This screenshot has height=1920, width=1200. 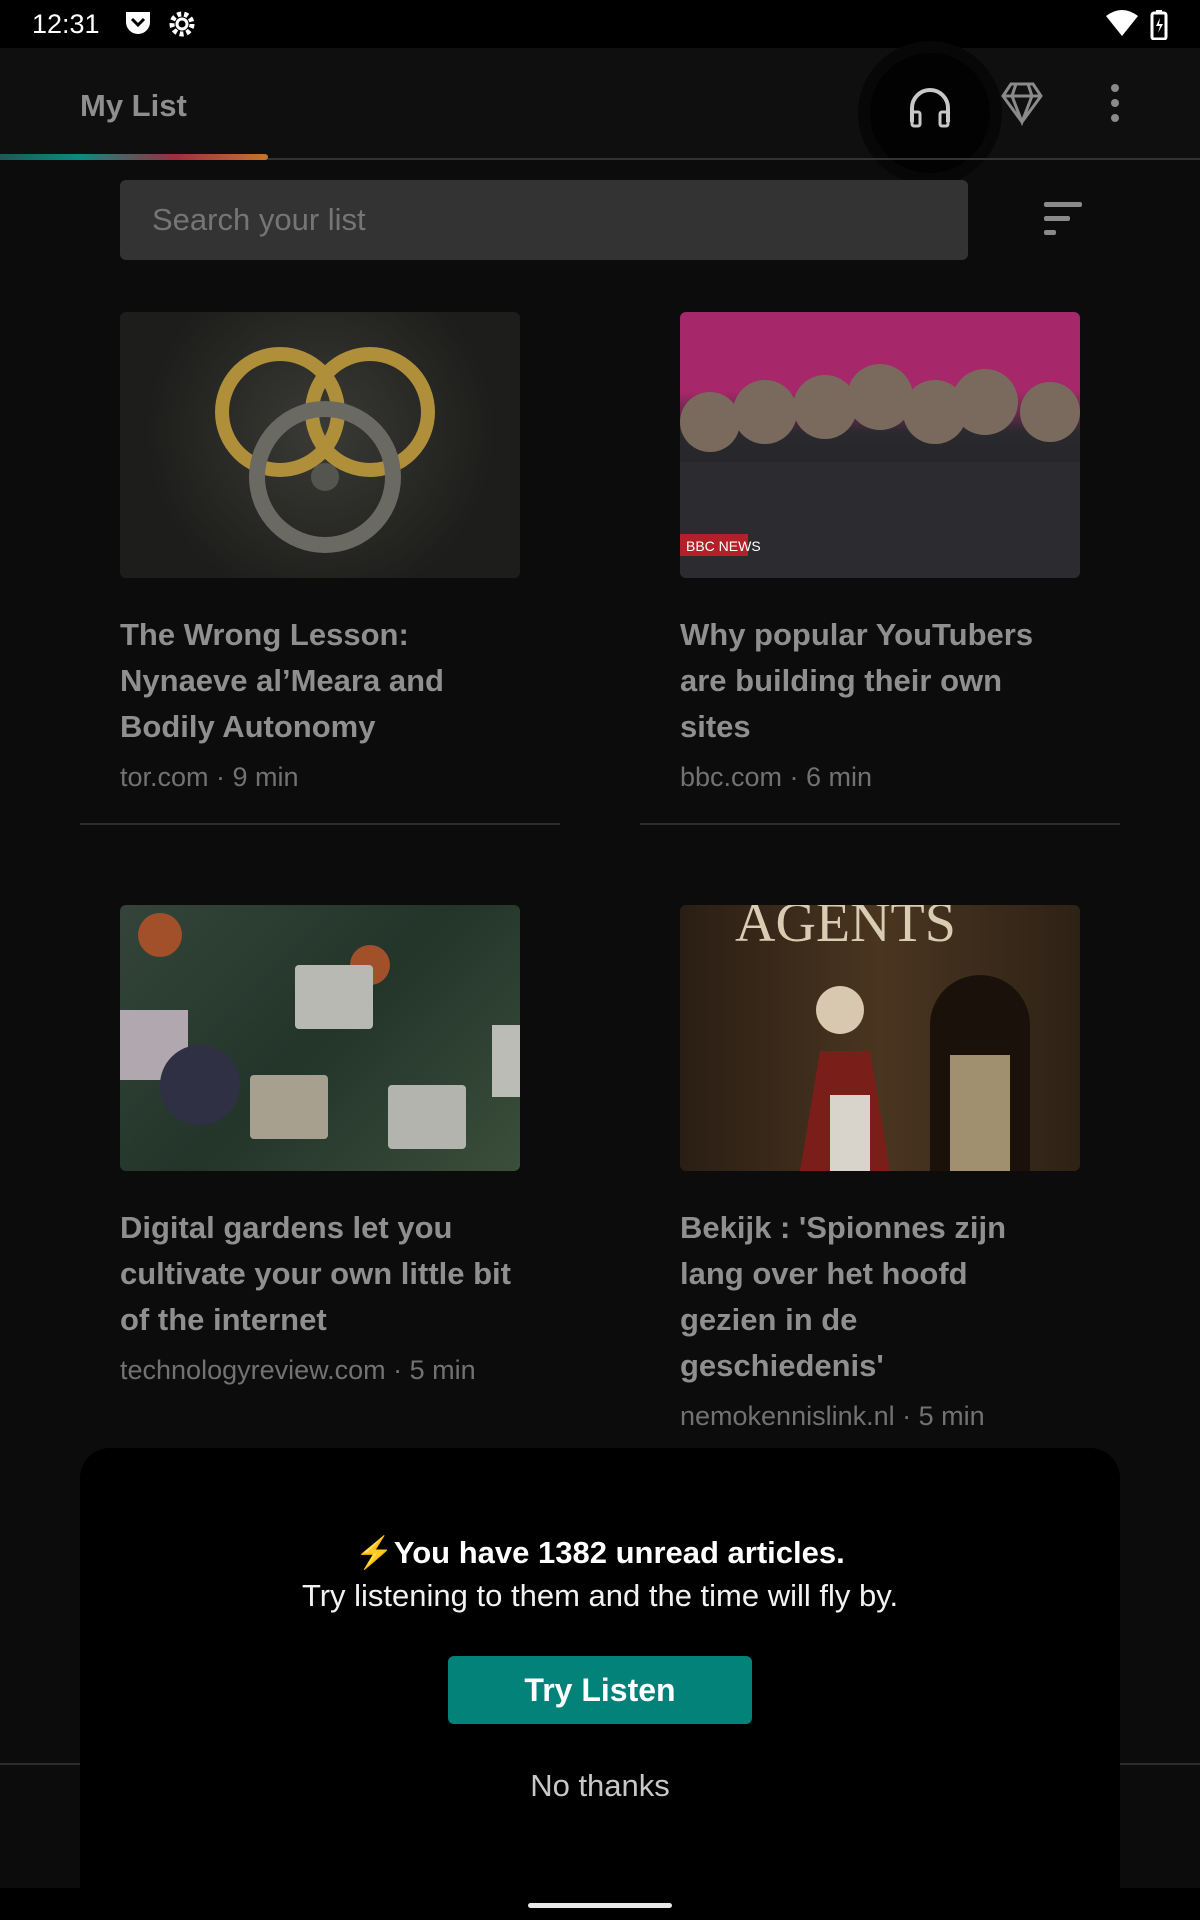 I want to click on no-thanks-button: No thanks, so click(x=600, y=1786).